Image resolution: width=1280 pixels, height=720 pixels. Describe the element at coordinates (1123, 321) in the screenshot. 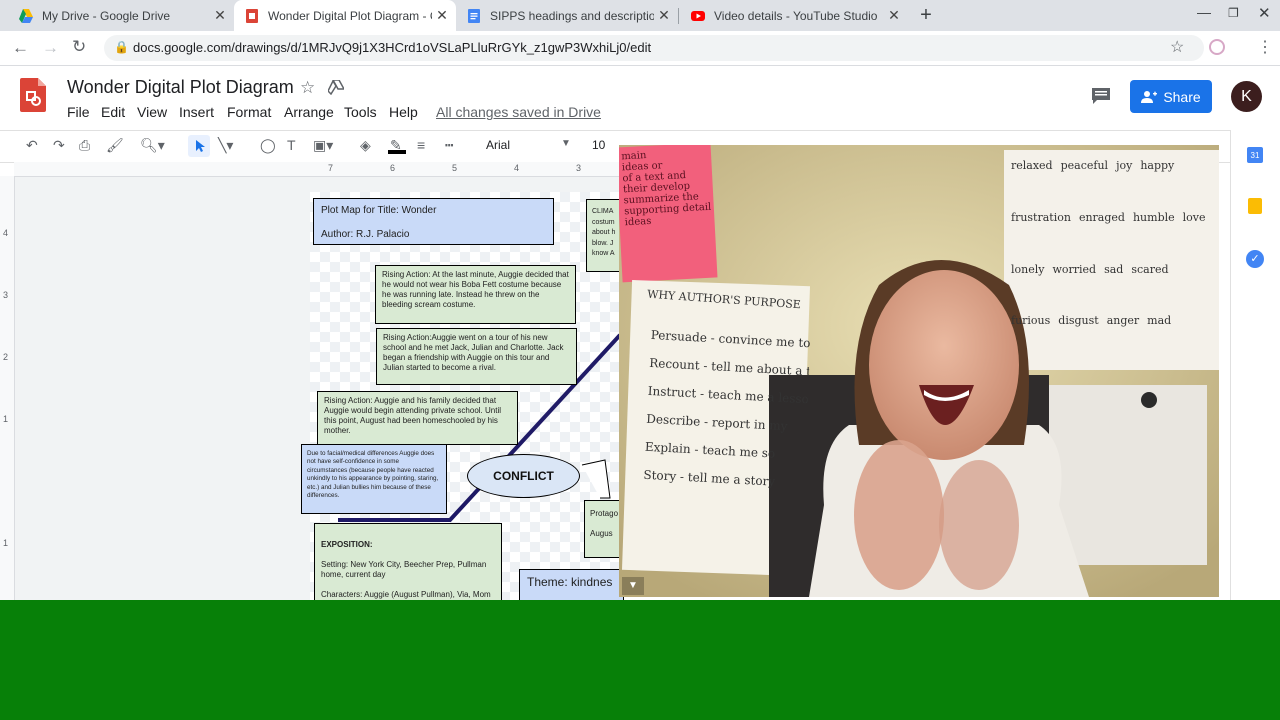

I see `feeling-word: anger` at that location.